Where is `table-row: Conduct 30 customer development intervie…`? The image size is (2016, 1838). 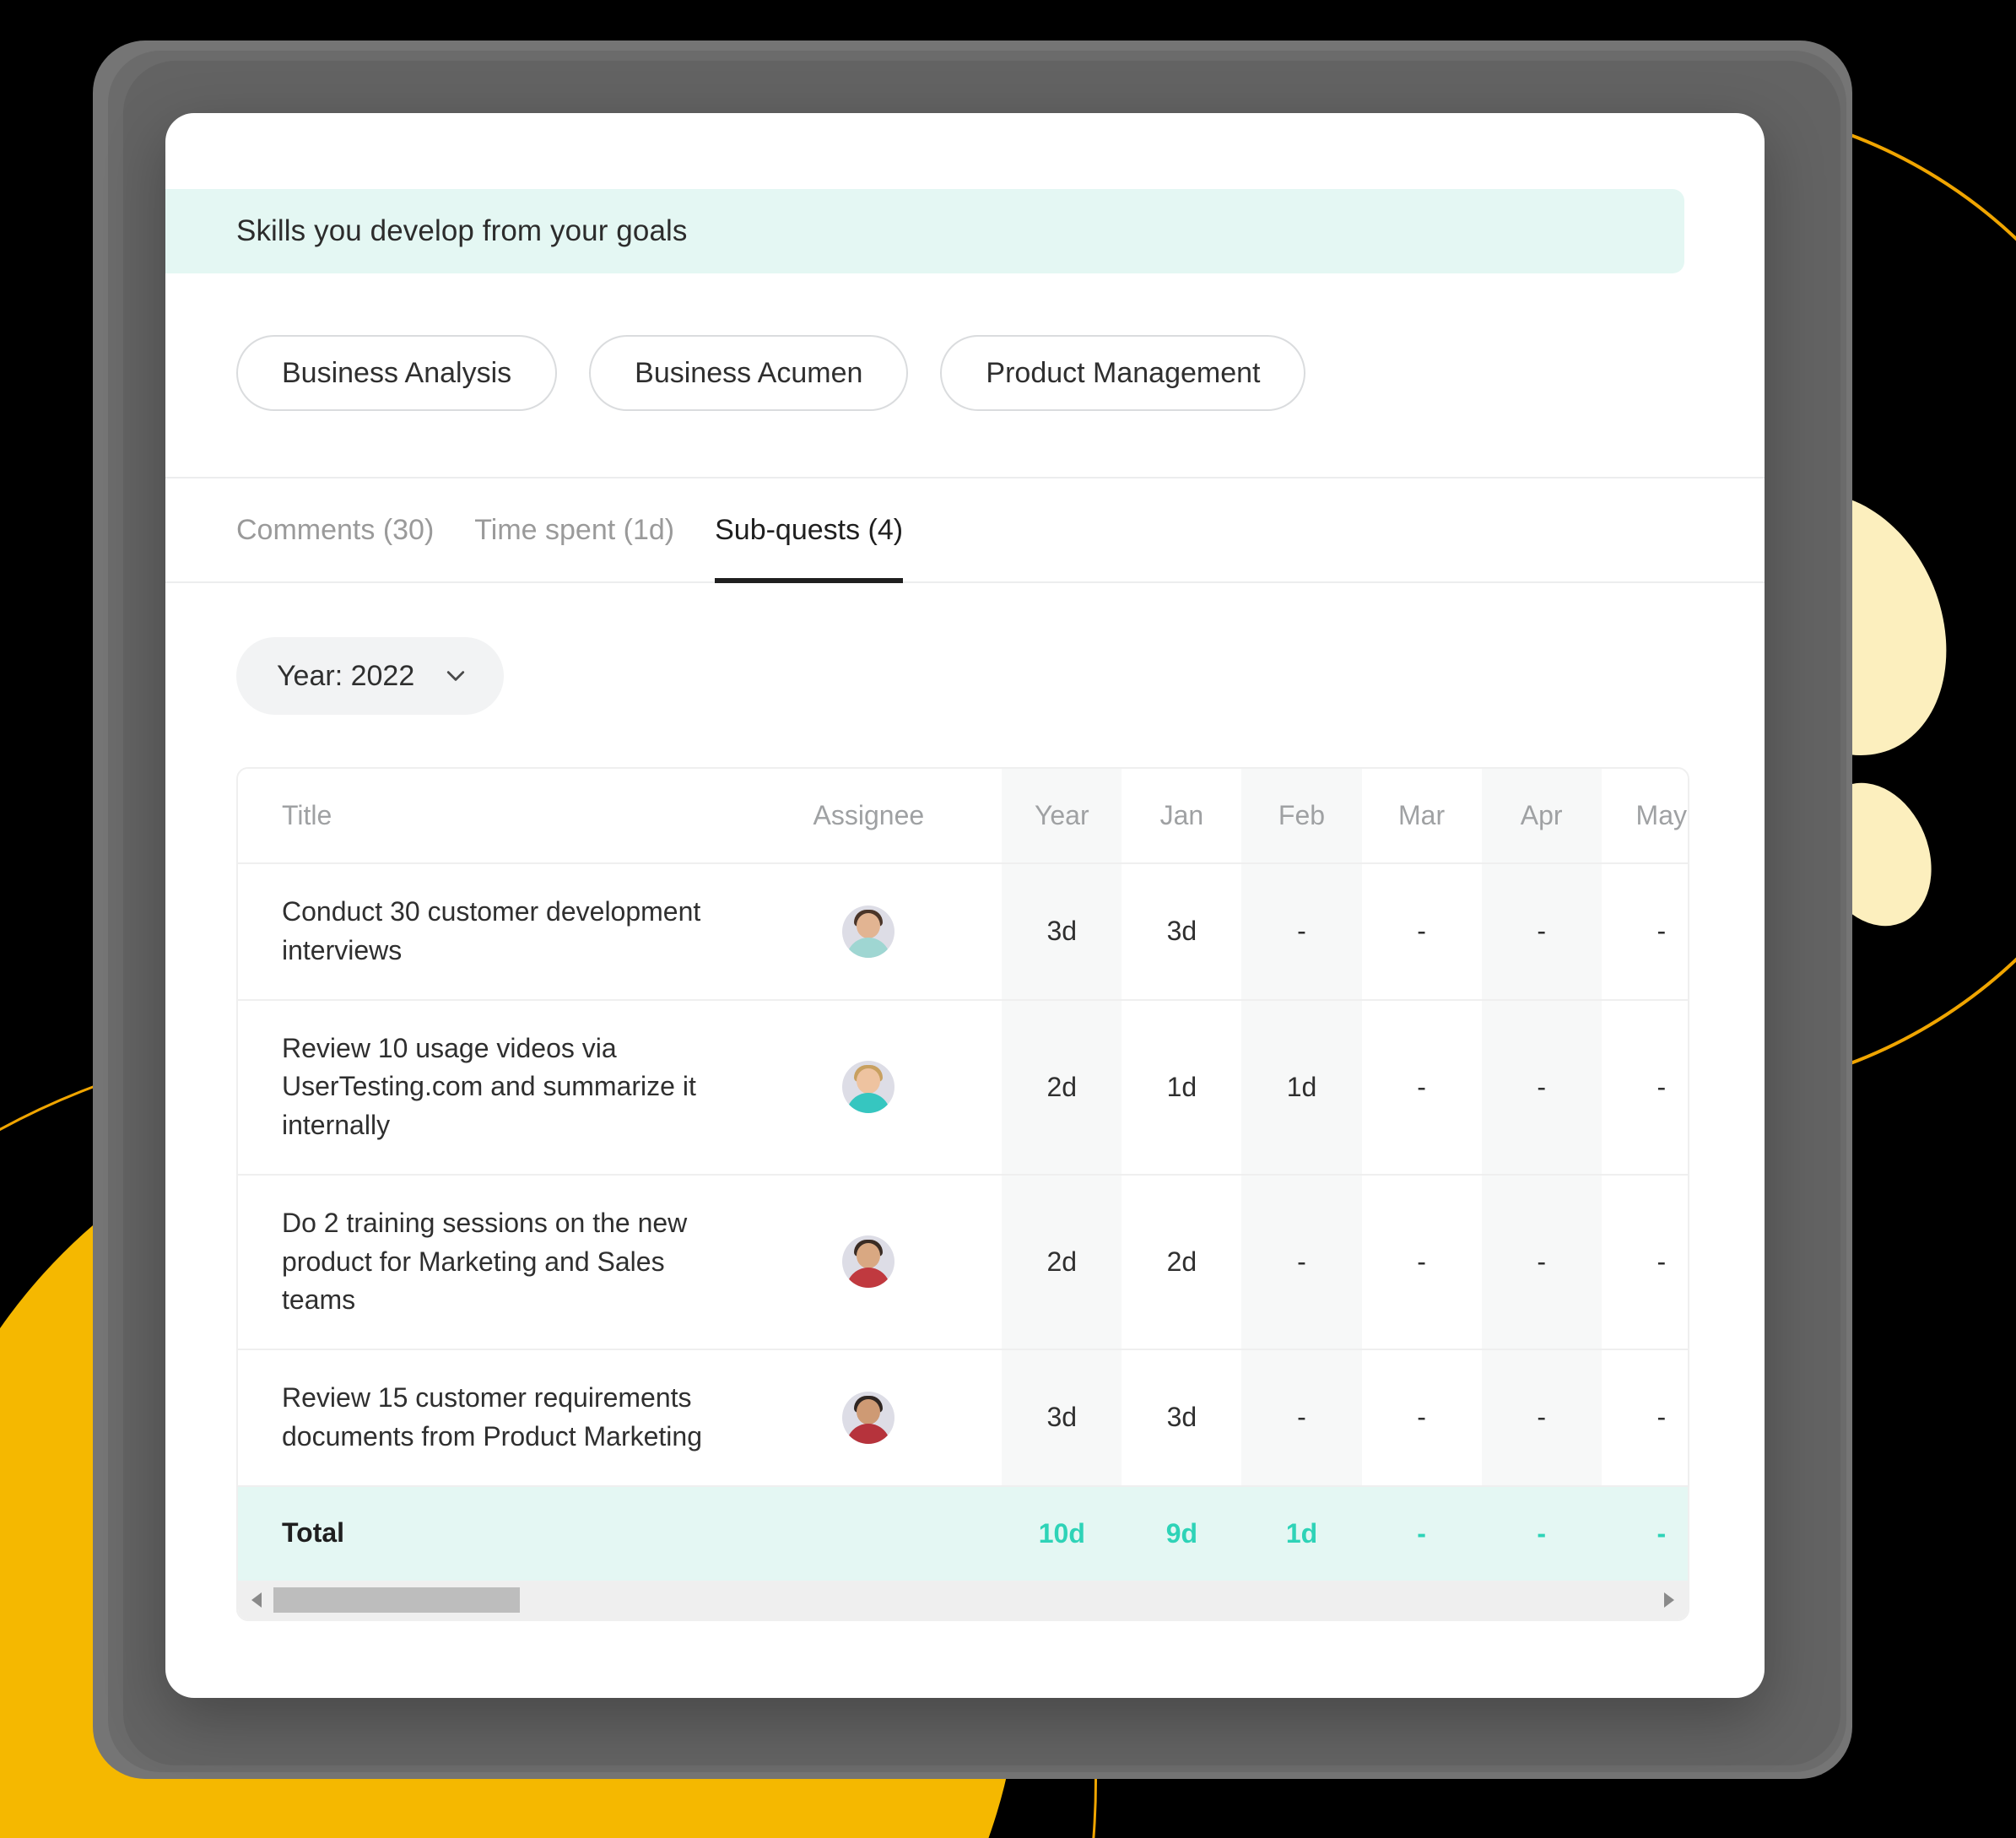 table-row: Conduct 30 customer development intervie… is located at coordinates (963, 931).